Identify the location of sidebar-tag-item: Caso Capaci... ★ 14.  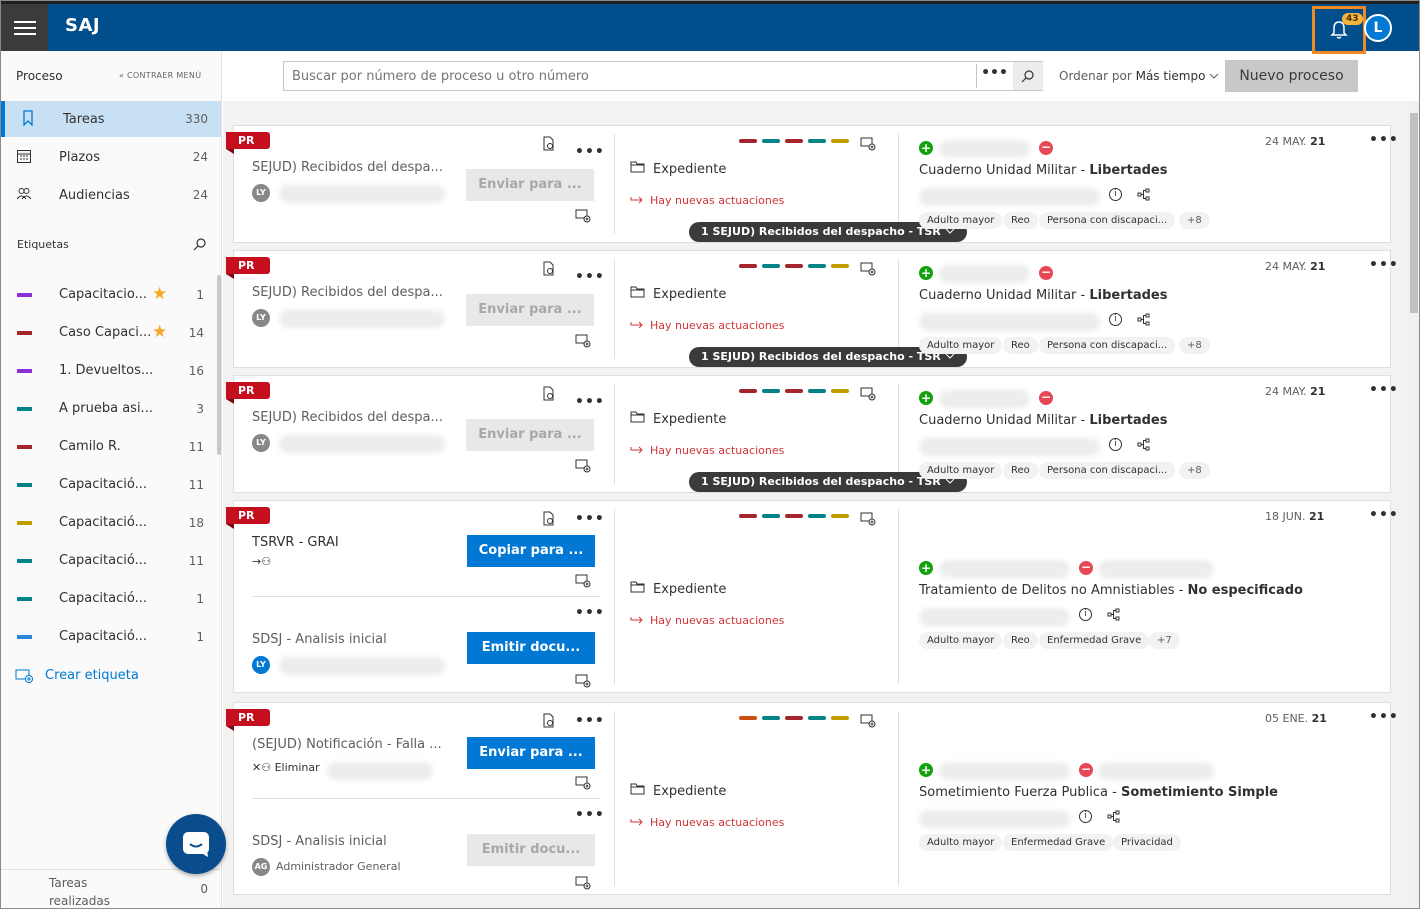
(109, 333).